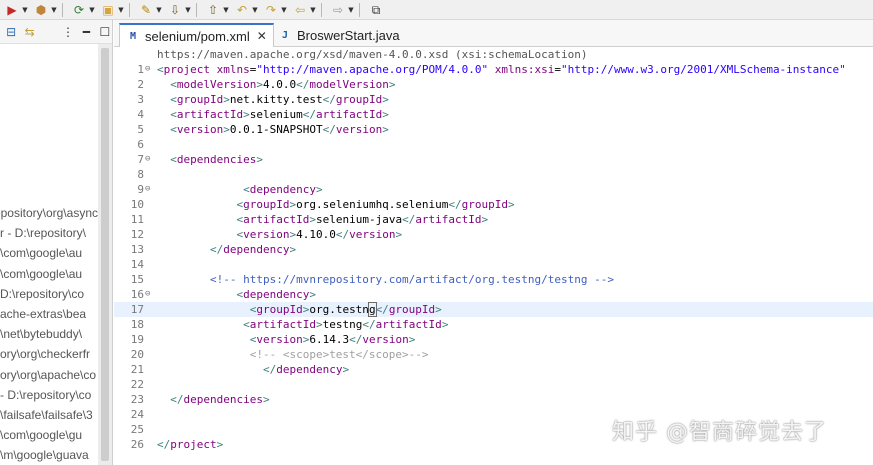  What do you see at coordinates (493, 309) in the screenshot?
I see `code-line: 17 <groupId>org.testng</groupId>` at bounding box center [493, 309].